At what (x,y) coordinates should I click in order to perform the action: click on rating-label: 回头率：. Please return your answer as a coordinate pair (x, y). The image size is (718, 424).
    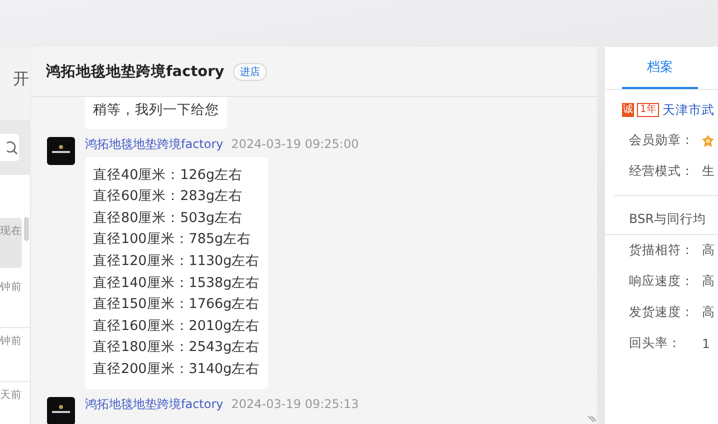
    Looking at the image, I should click on (655, 343).